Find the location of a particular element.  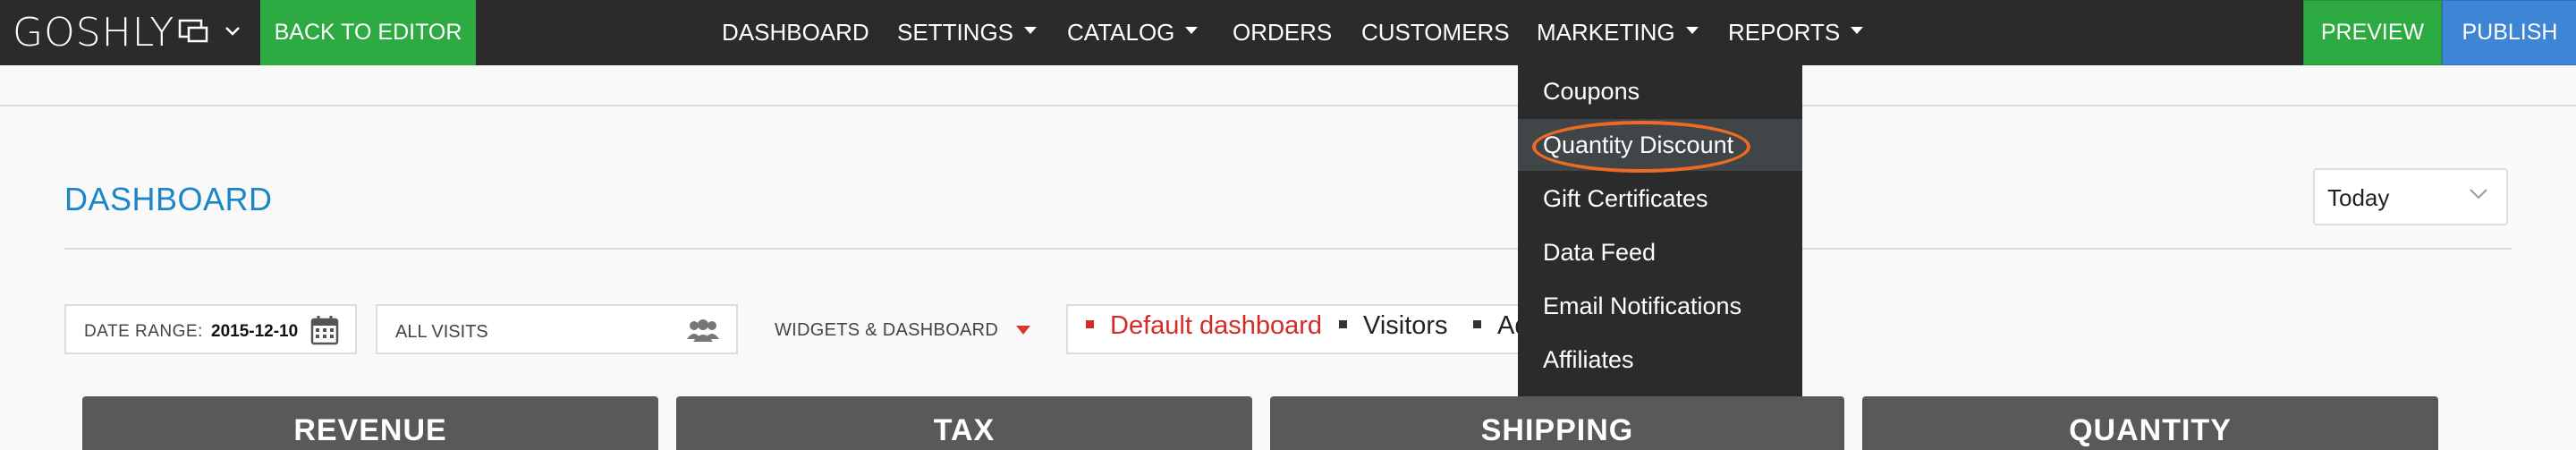

menu-item-coupons: Coupons is located at coordinates (1660, 91).